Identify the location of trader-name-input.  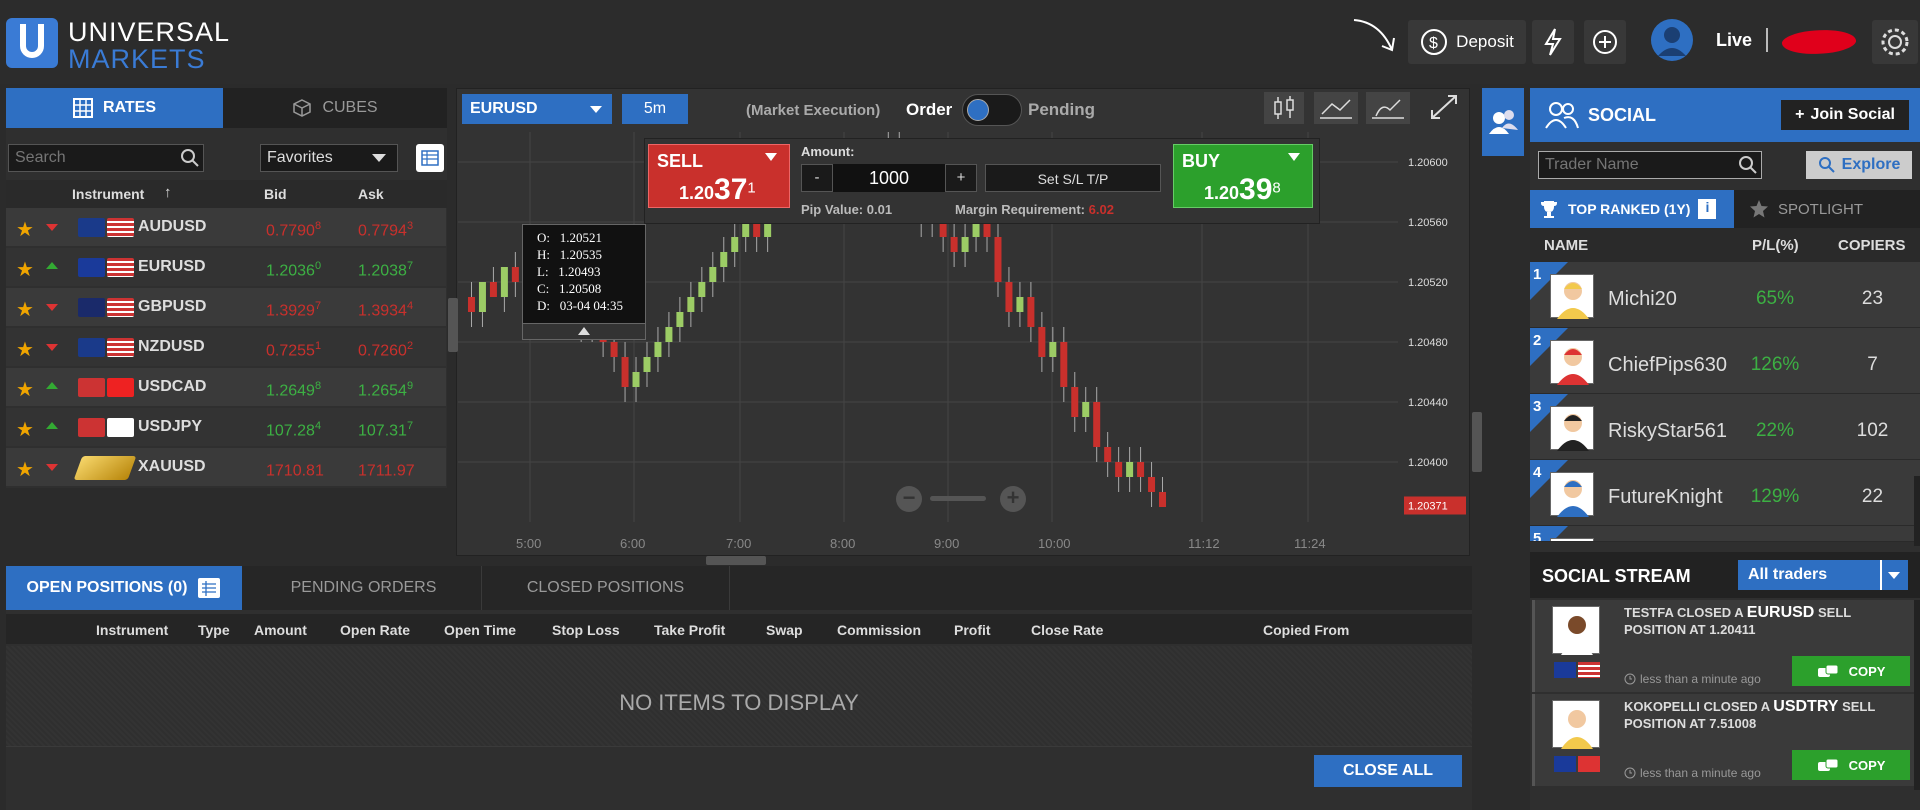
(1650, 165).